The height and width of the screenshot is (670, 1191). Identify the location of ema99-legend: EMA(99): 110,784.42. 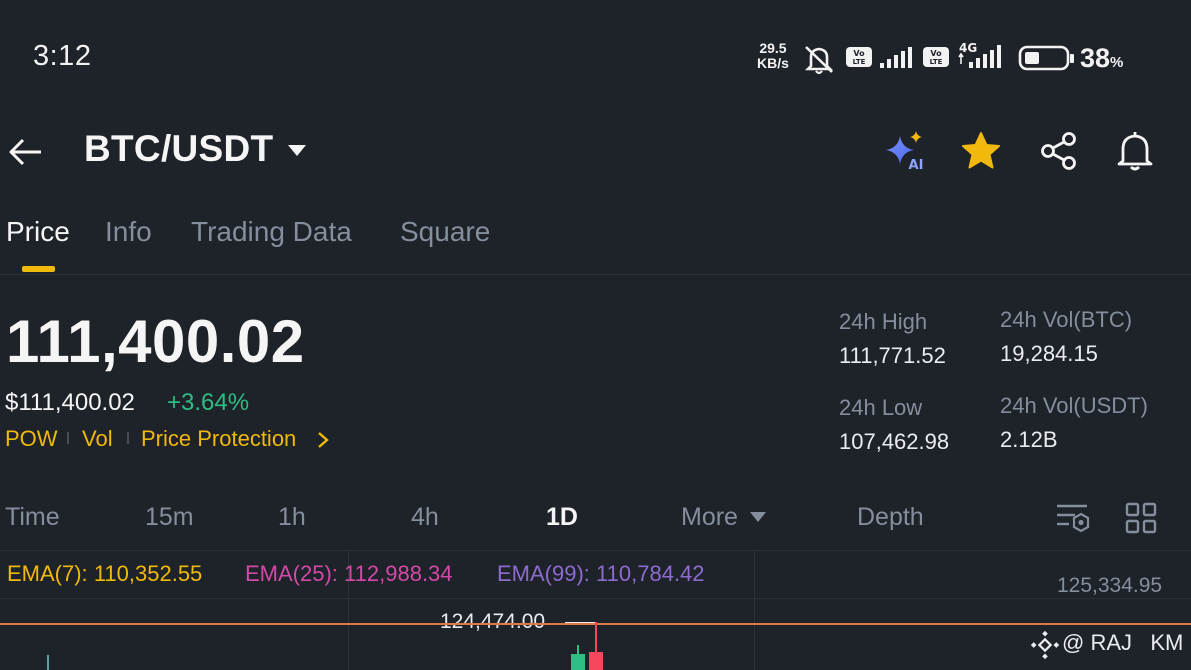
(601, 574).